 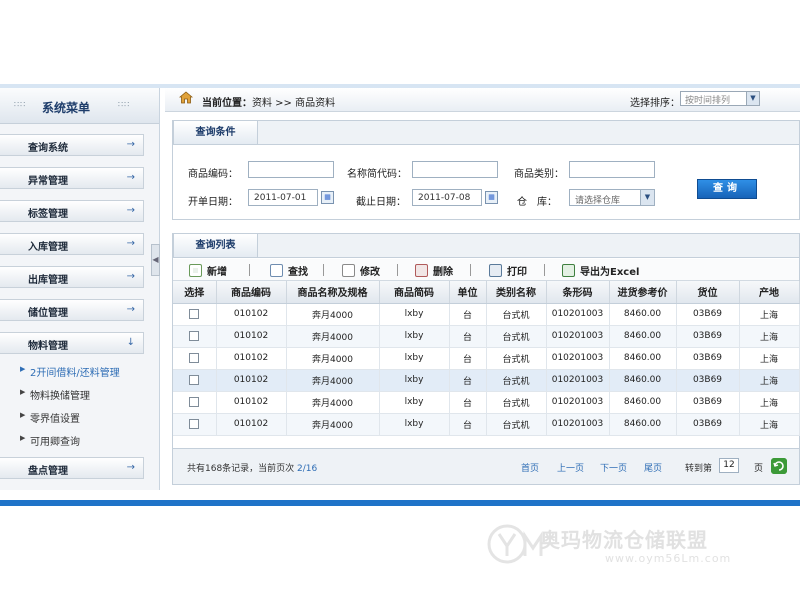 I want to click on breadcrumb-text: 当前位置：资料 >> 商品资料, so click(x=268, y=101).